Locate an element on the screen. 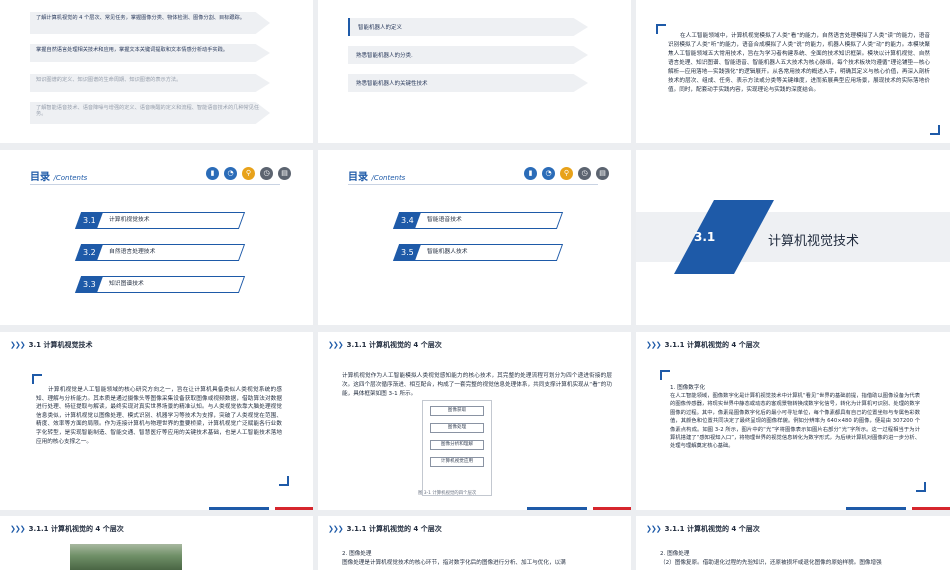  toc-item-label: 自然语言处理技术 is located at coordinates (132, 252).